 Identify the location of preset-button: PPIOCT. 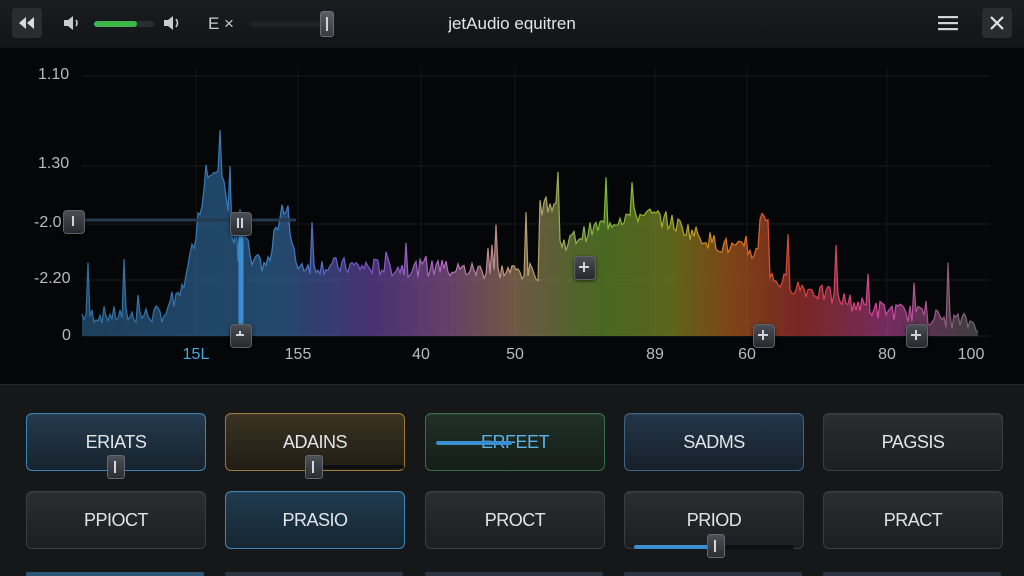
(116, 520).